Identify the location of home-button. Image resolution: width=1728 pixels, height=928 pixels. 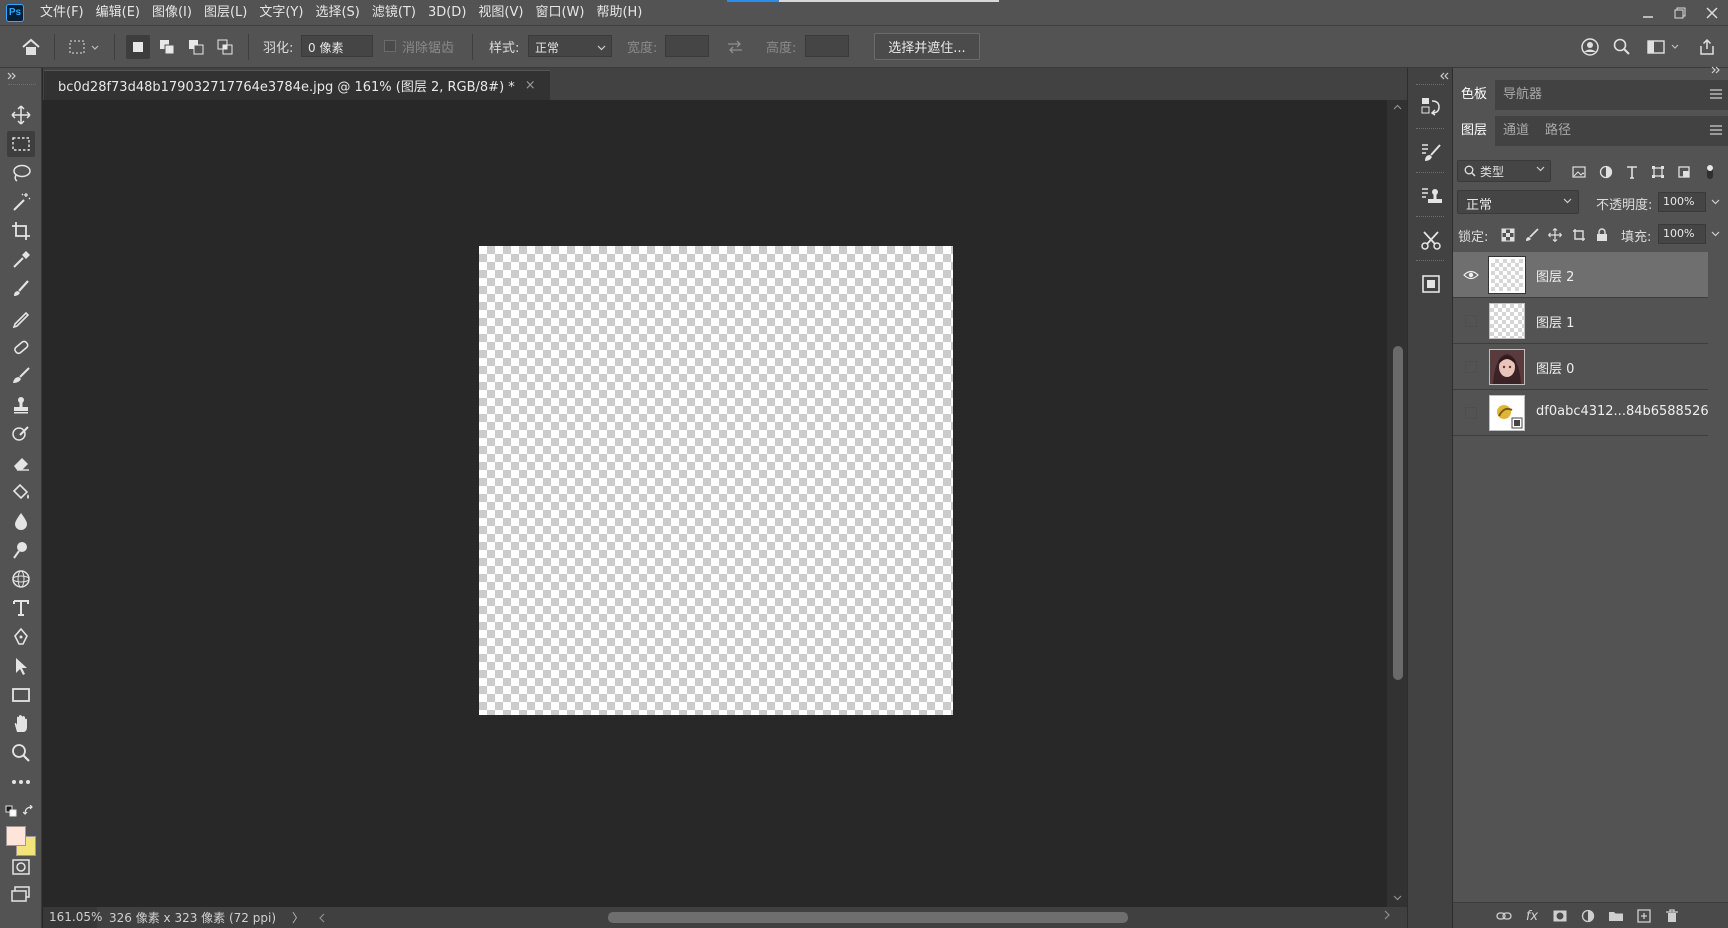
(31, 47).